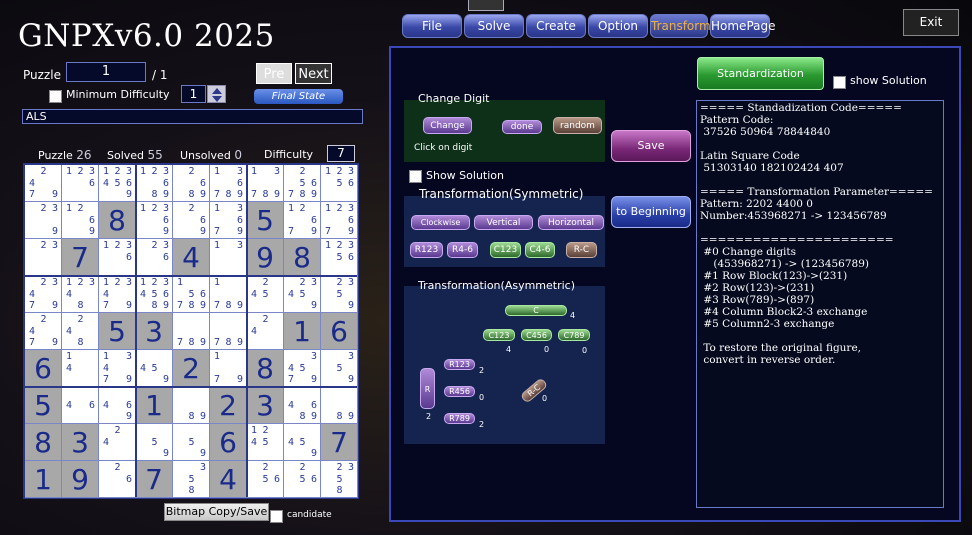  Describe the element at coordinates (228, 442) in the screenshot. I see `grid-cell: 6` at that location.